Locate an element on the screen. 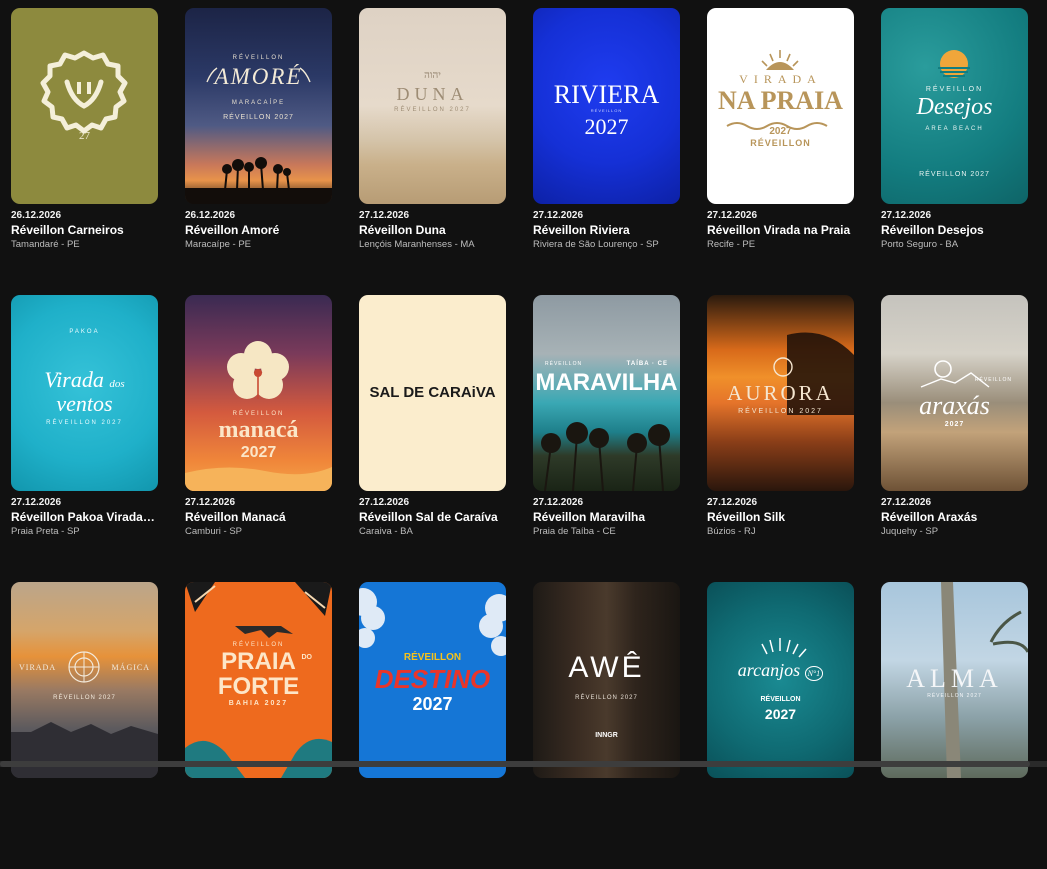 The height and width of the screenshot is (869, 1047). event-poster: SAL DE CARAiVA is located at coordinates (432, 393).